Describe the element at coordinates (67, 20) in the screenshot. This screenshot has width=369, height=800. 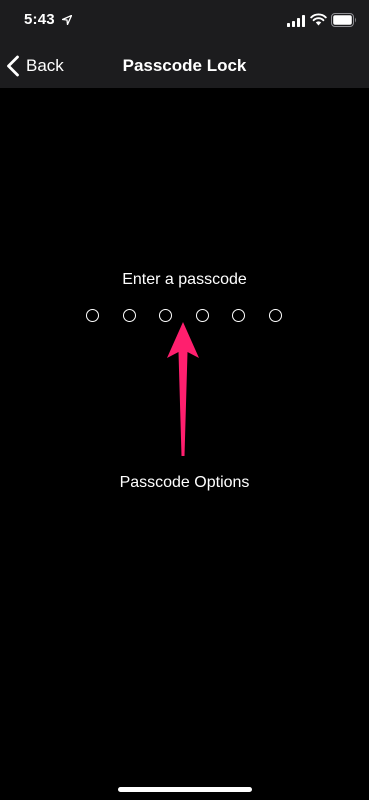
I see `location-icon` at that location.